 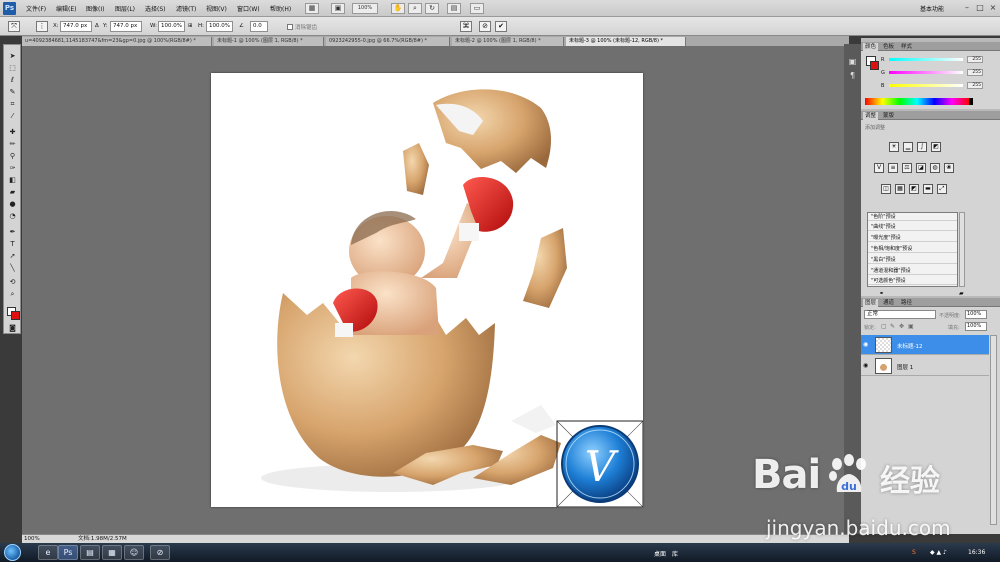 I want to click on tab-document-5-active: 未标题-3 @ 100% (未标题-12, RGB/8) *, so click(x=626, y=41).